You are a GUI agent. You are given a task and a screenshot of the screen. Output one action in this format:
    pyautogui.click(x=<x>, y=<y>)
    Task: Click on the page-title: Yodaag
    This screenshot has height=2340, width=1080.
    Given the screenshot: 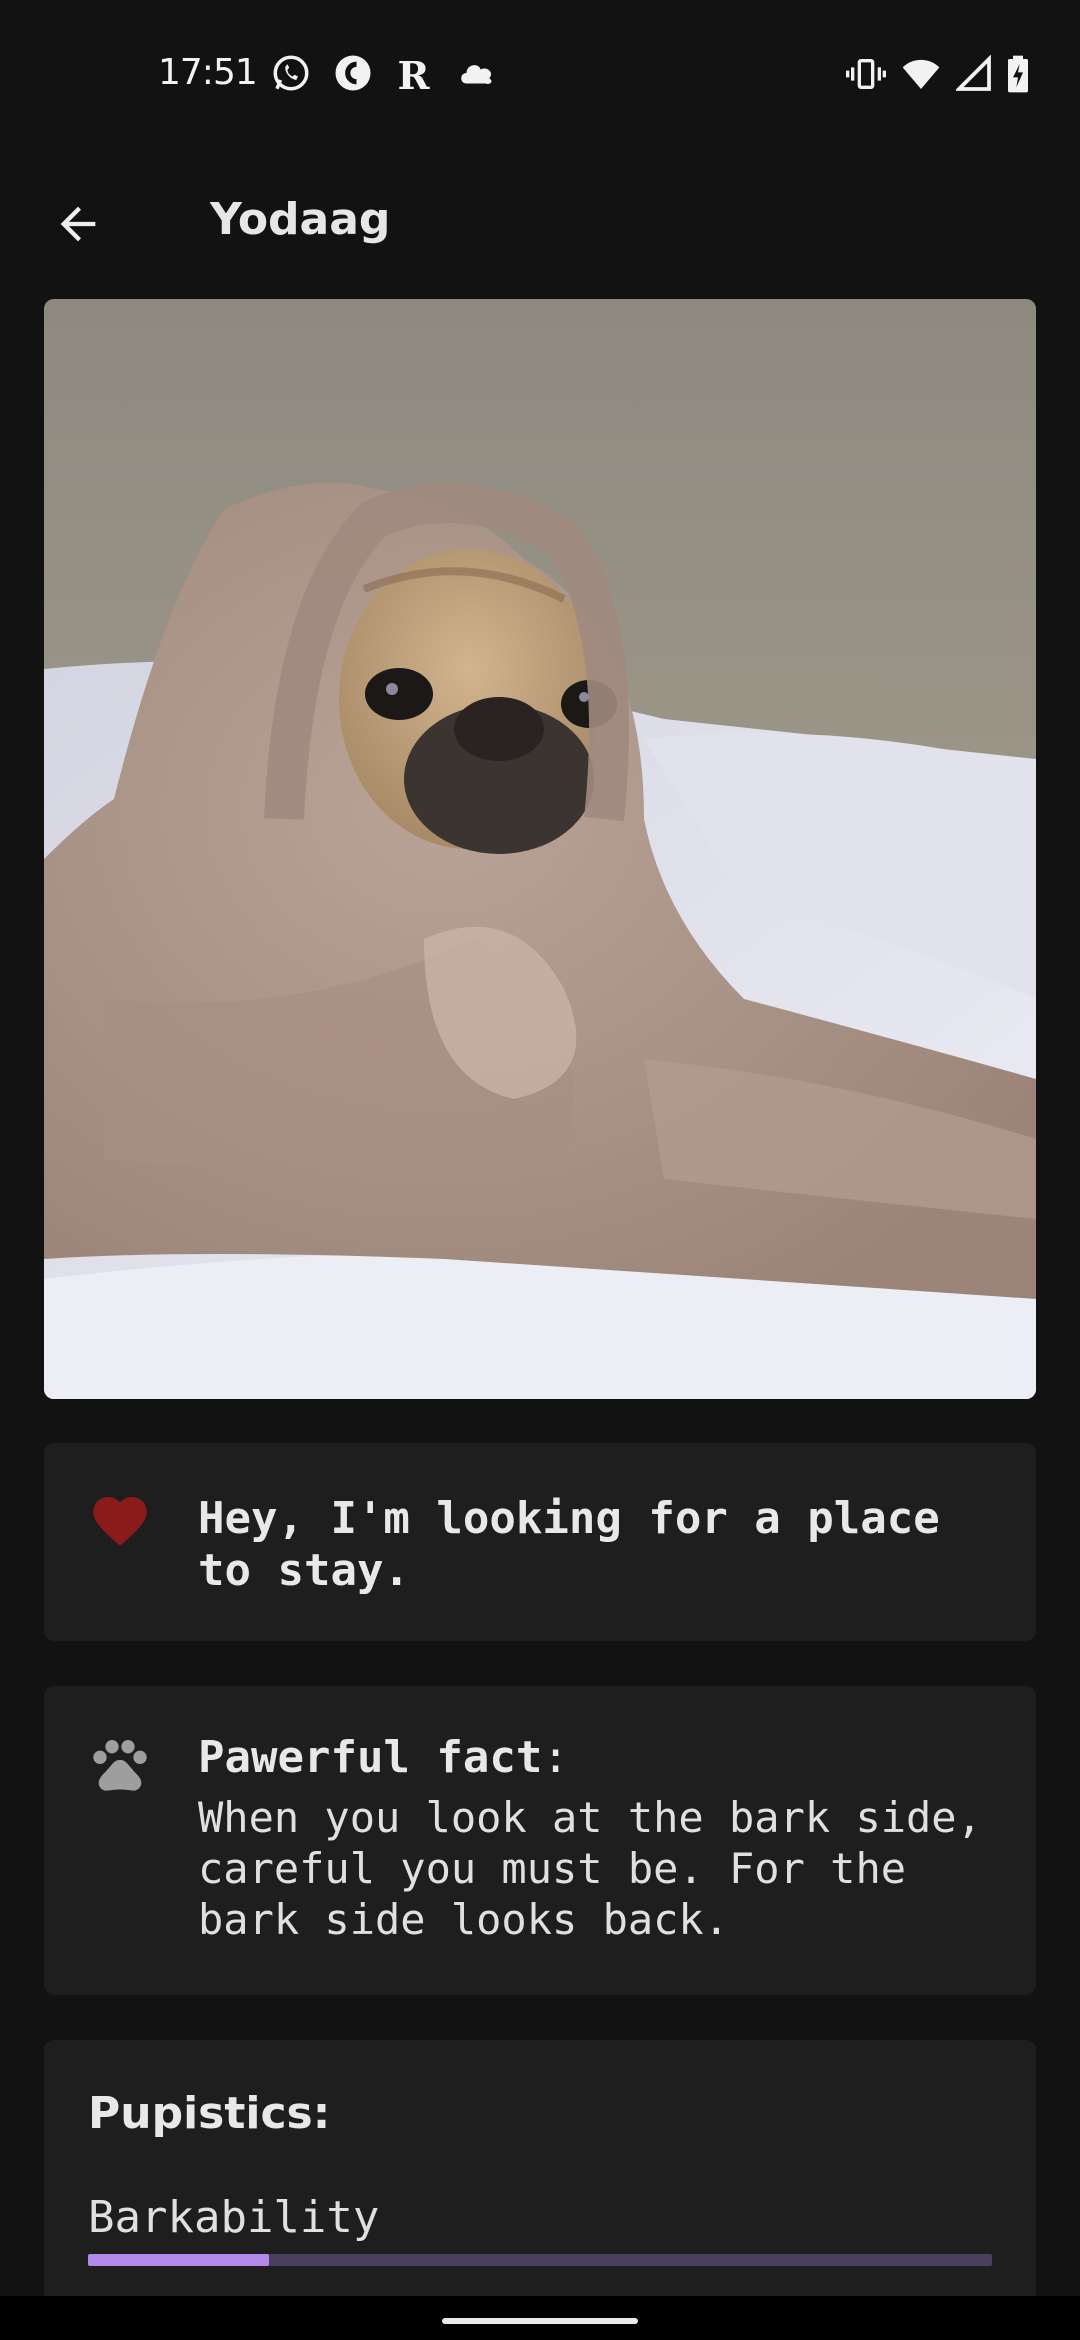 What is the action you would take?
    pyautogui.click(x=300, y=219)
    